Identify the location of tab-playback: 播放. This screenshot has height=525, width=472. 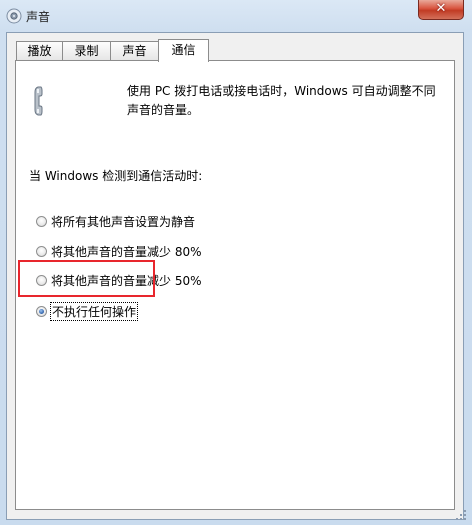
(39, 50).